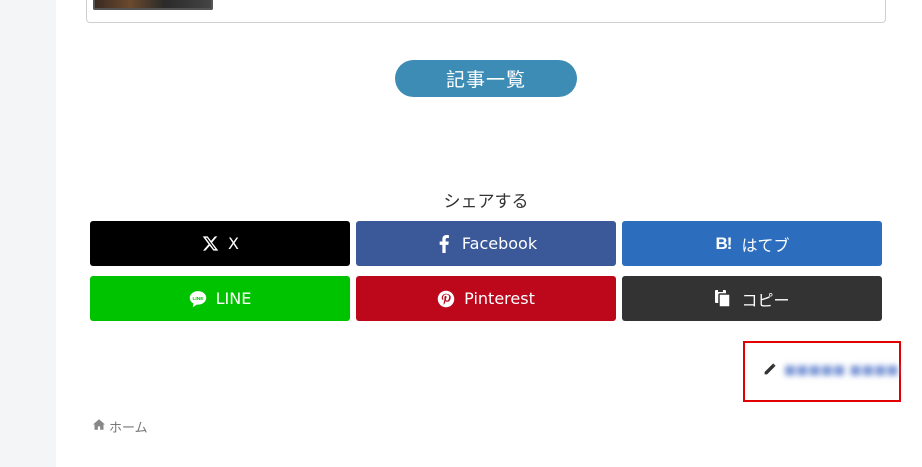 This screenshot has height=467, width=922. Describe the element at coordinates (99, 426) in the screenshot. I see `home-icon` at that location.